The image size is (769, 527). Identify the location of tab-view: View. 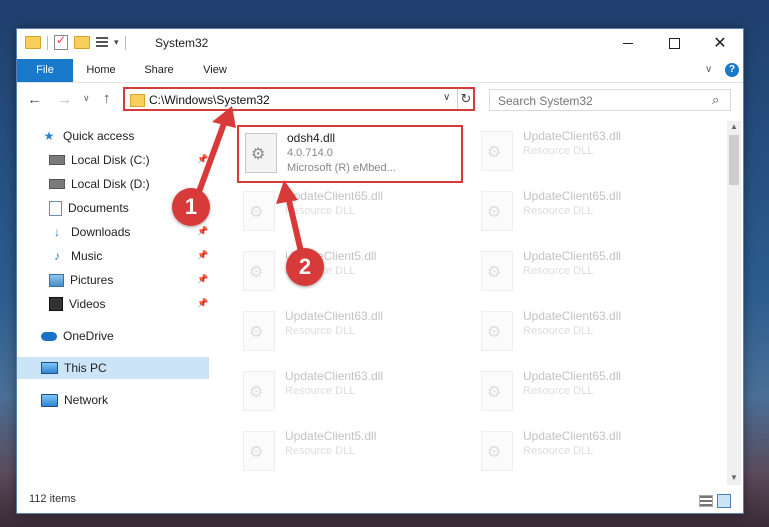
(215, 70).